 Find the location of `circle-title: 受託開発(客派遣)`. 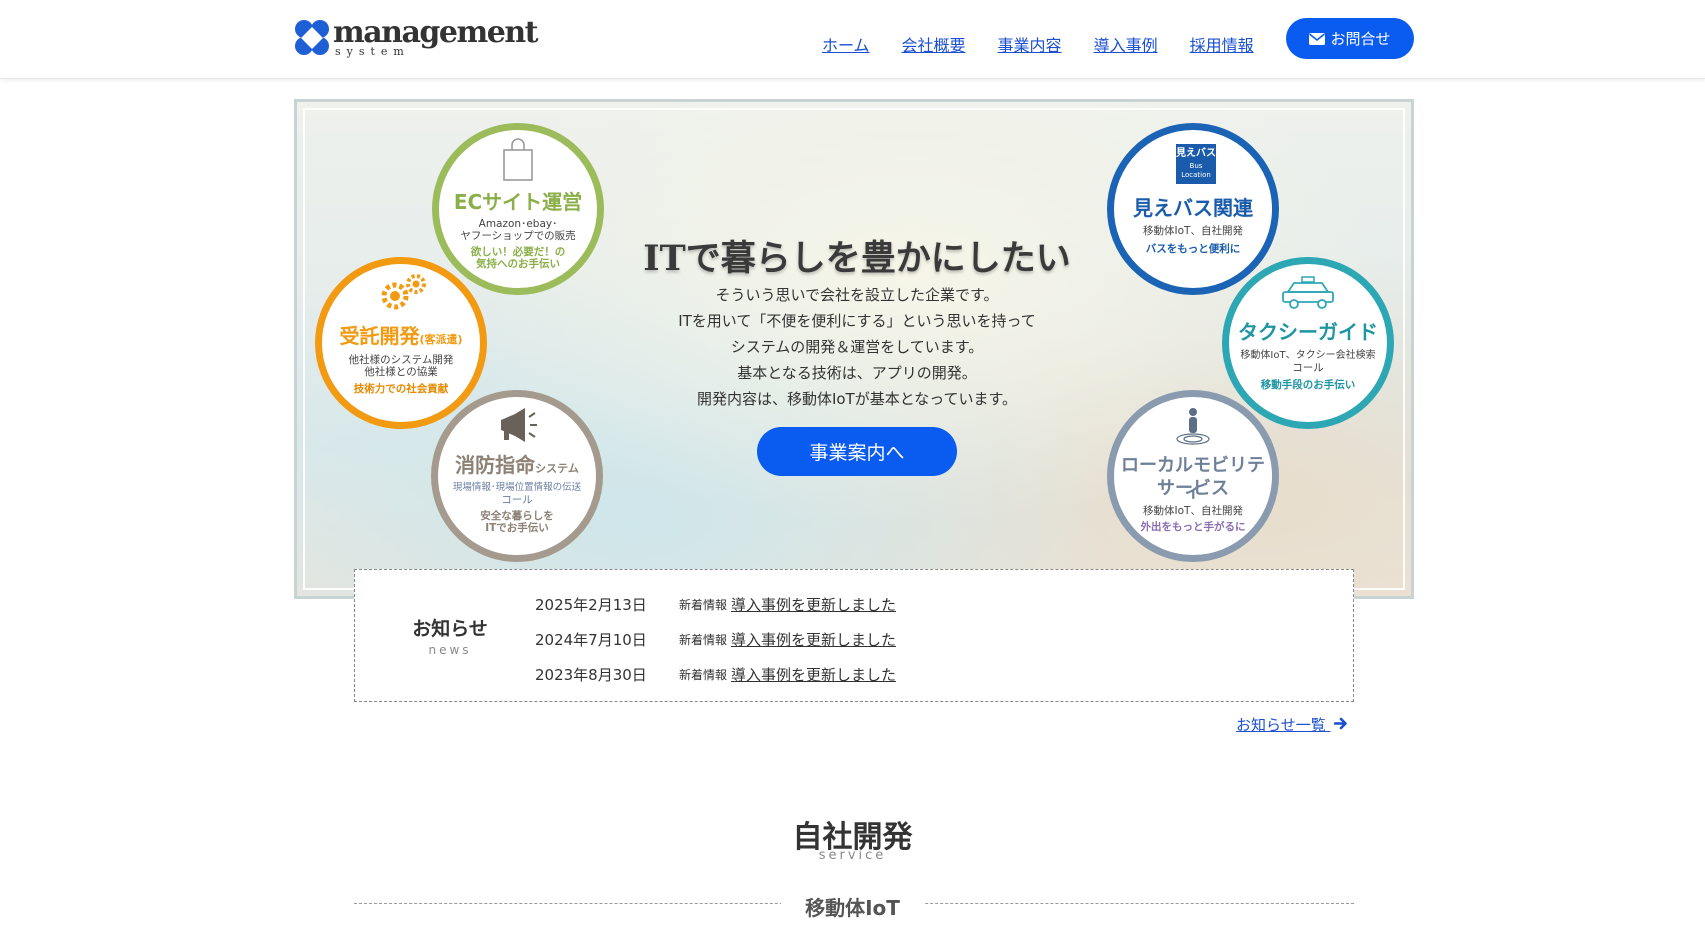

circle-title: 受託開発(客派遣) is located at coordinates (401, 334).